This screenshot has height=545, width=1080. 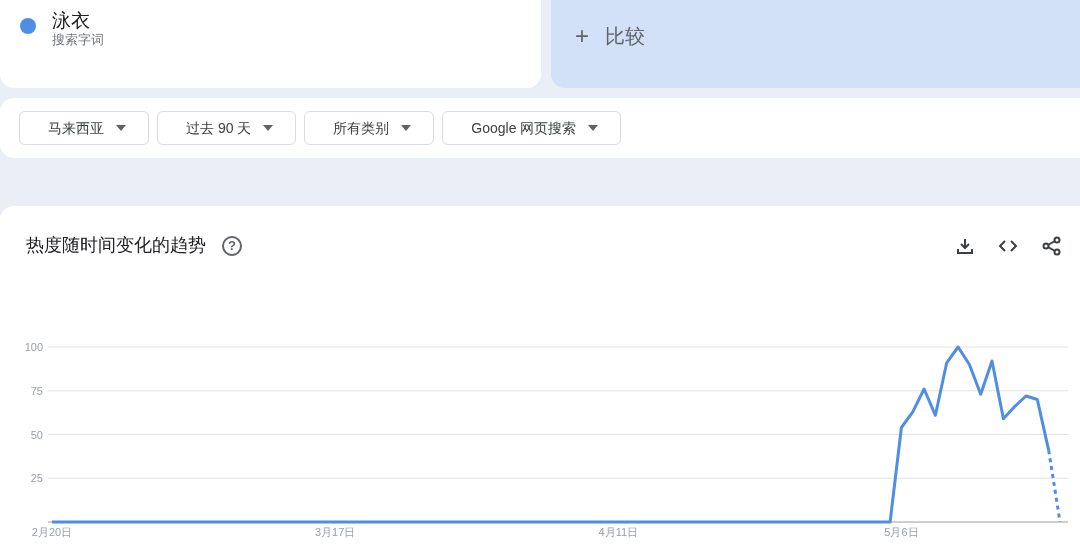 I want to click on x-tick-label: 3月17日, so click(x=335, y=532).